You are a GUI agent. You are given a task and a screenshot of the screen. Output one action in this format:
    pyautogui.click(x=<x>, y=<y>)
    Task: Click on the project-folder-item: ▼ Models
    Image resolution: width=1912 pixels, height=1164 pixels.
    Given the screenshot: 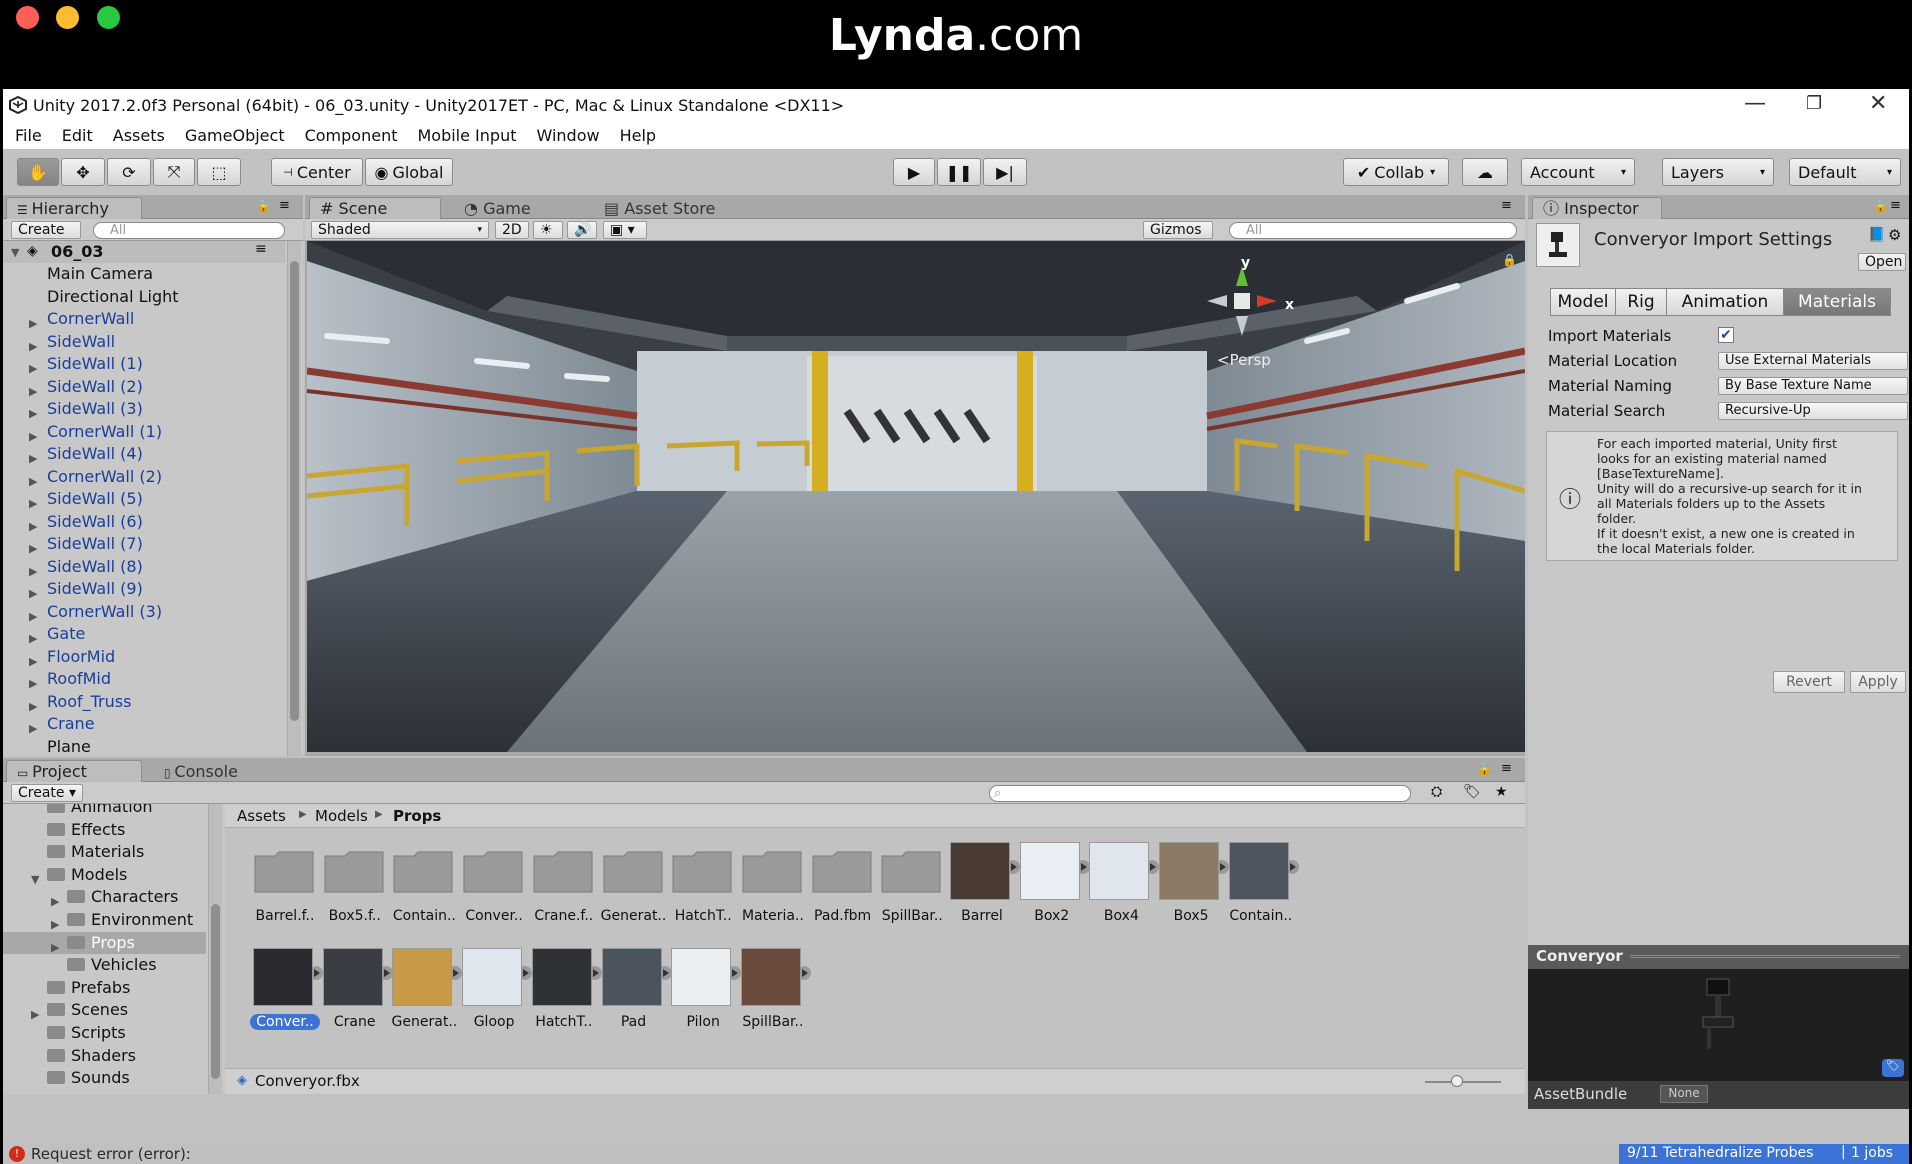 What is the action you would take?
    pyautogui.click(x=104, y=875)
    